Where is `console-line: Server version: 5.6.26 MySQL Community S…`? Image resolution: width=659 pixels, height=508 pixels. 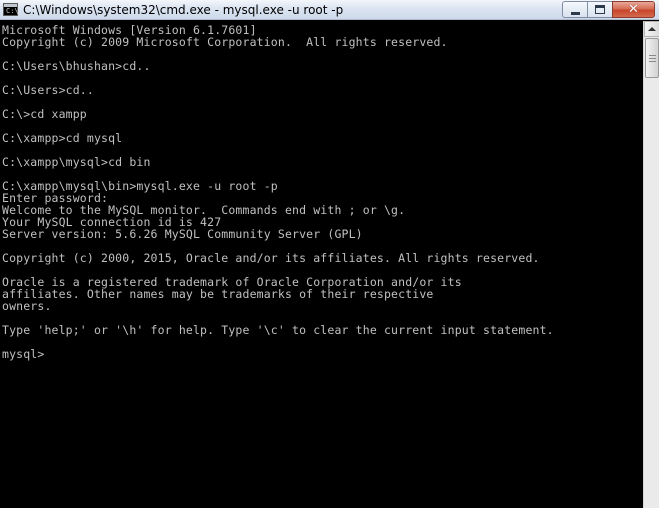
console-line: Server version: 5.6.26 MySQL Community S… is located at coordinates (182, 234).